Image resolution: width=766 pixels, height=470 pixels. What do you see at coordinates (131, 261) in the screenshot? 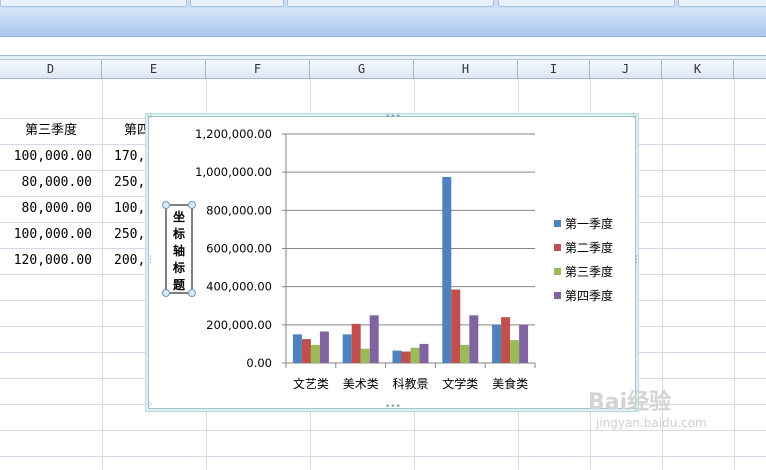
I see `cell-e-value: 200,0` at bounding box center [131, 261].